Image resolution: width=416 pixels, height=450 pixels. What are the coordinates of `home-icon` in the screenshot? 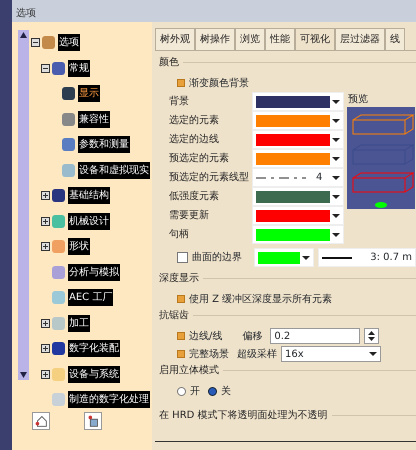 It's located at (41, 421).